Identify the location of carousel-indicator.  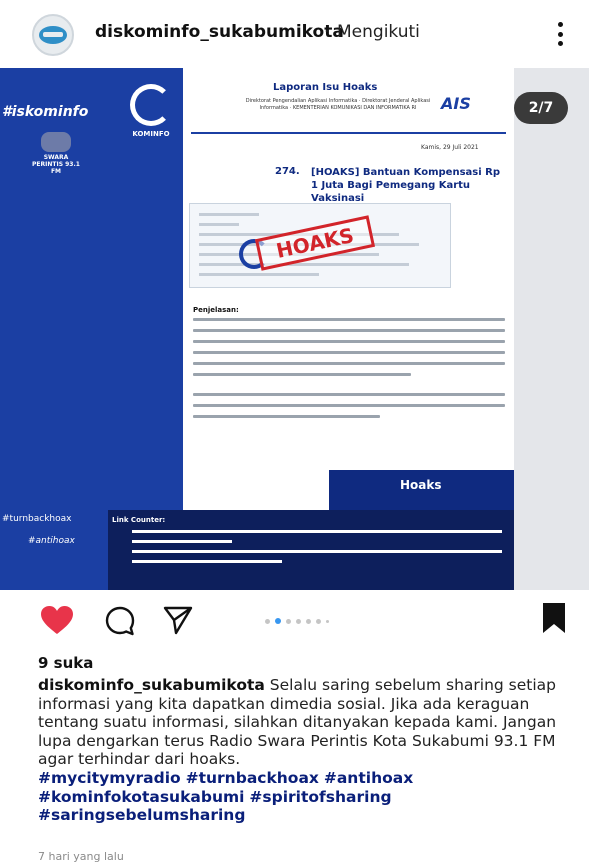
(297, 621).